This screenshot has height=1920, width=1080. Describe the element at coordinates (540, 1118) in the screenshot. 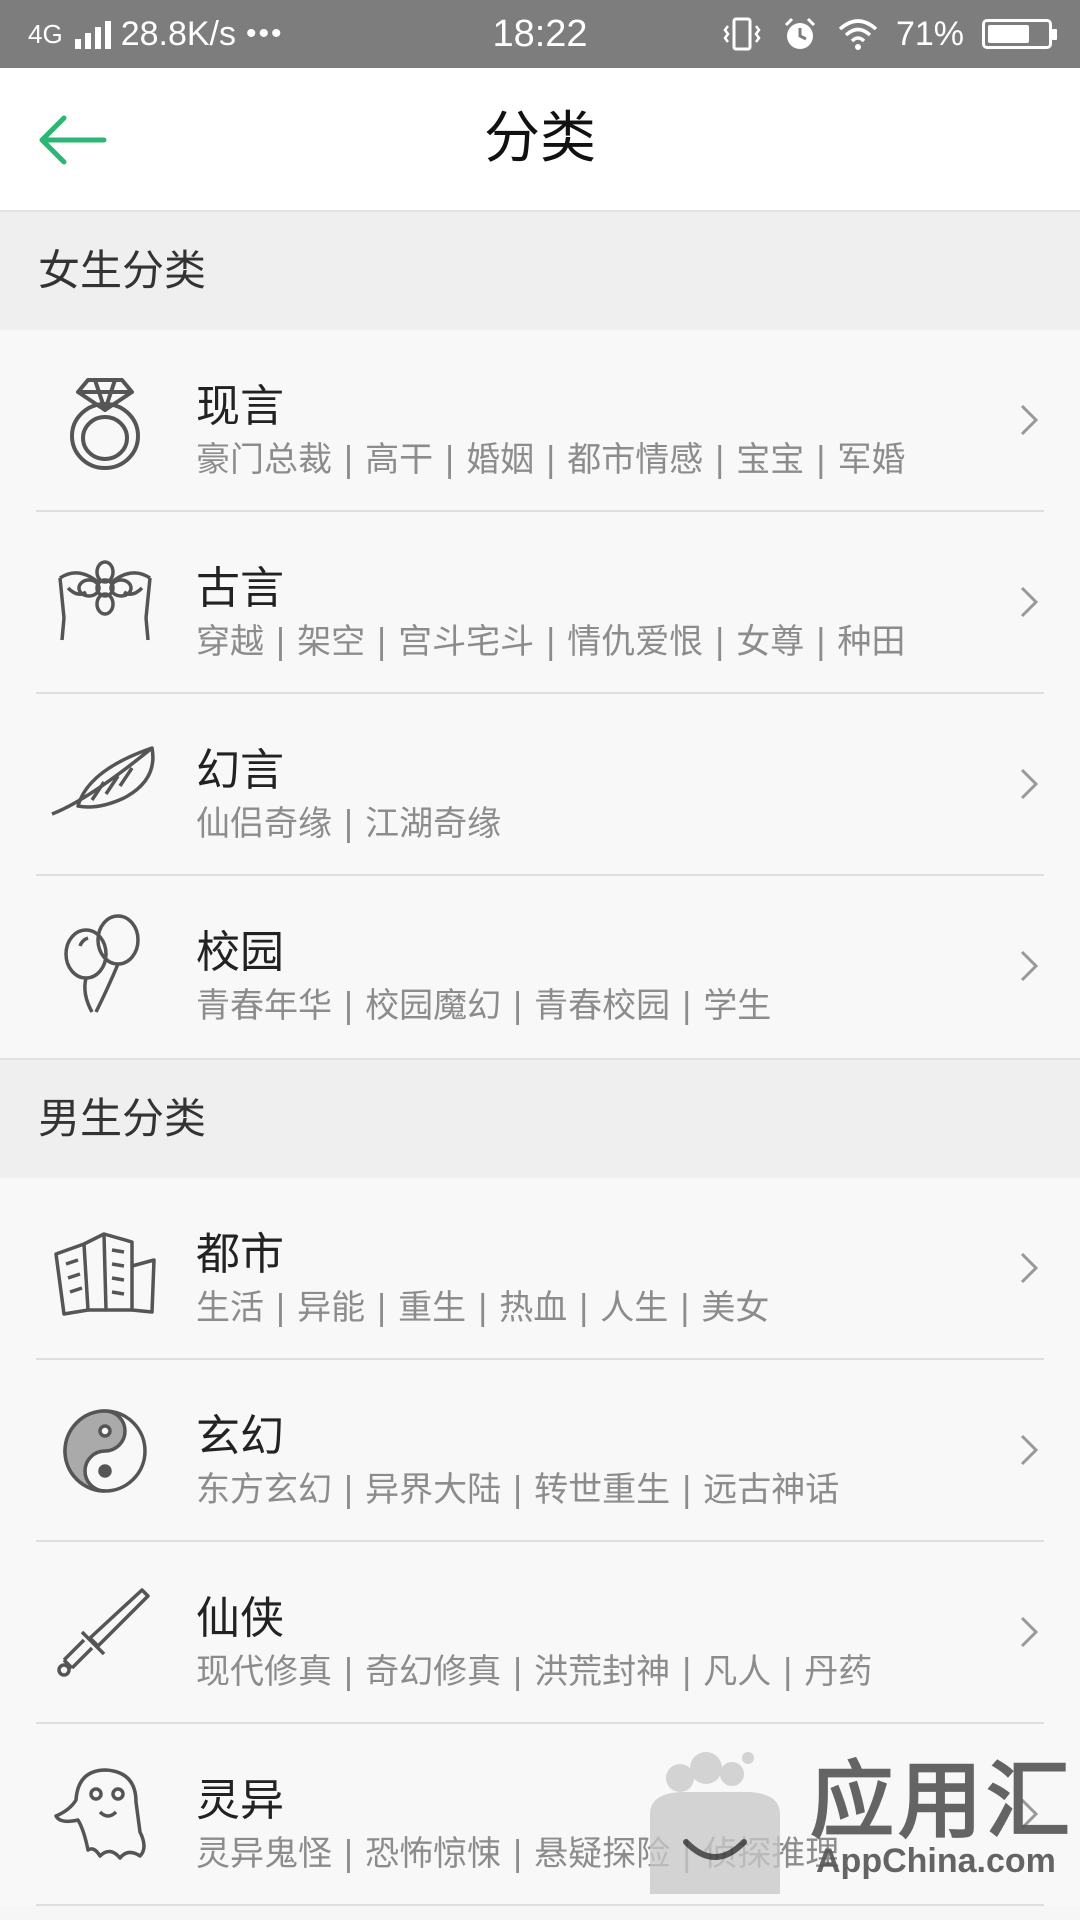

I see `section-header-male: 男生分类` at that location.